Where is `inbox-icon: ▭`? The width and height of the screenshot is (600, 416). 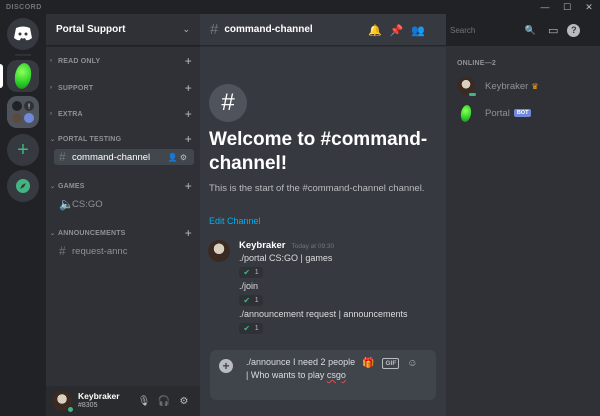 inbox-icon: ▭ is located at coordinates (553, 30).